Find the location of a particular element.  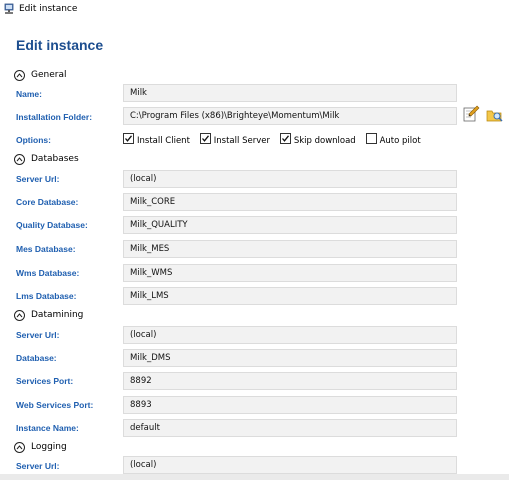

dm-server-url-label: Server Url: is located at coordinates (38, 335).